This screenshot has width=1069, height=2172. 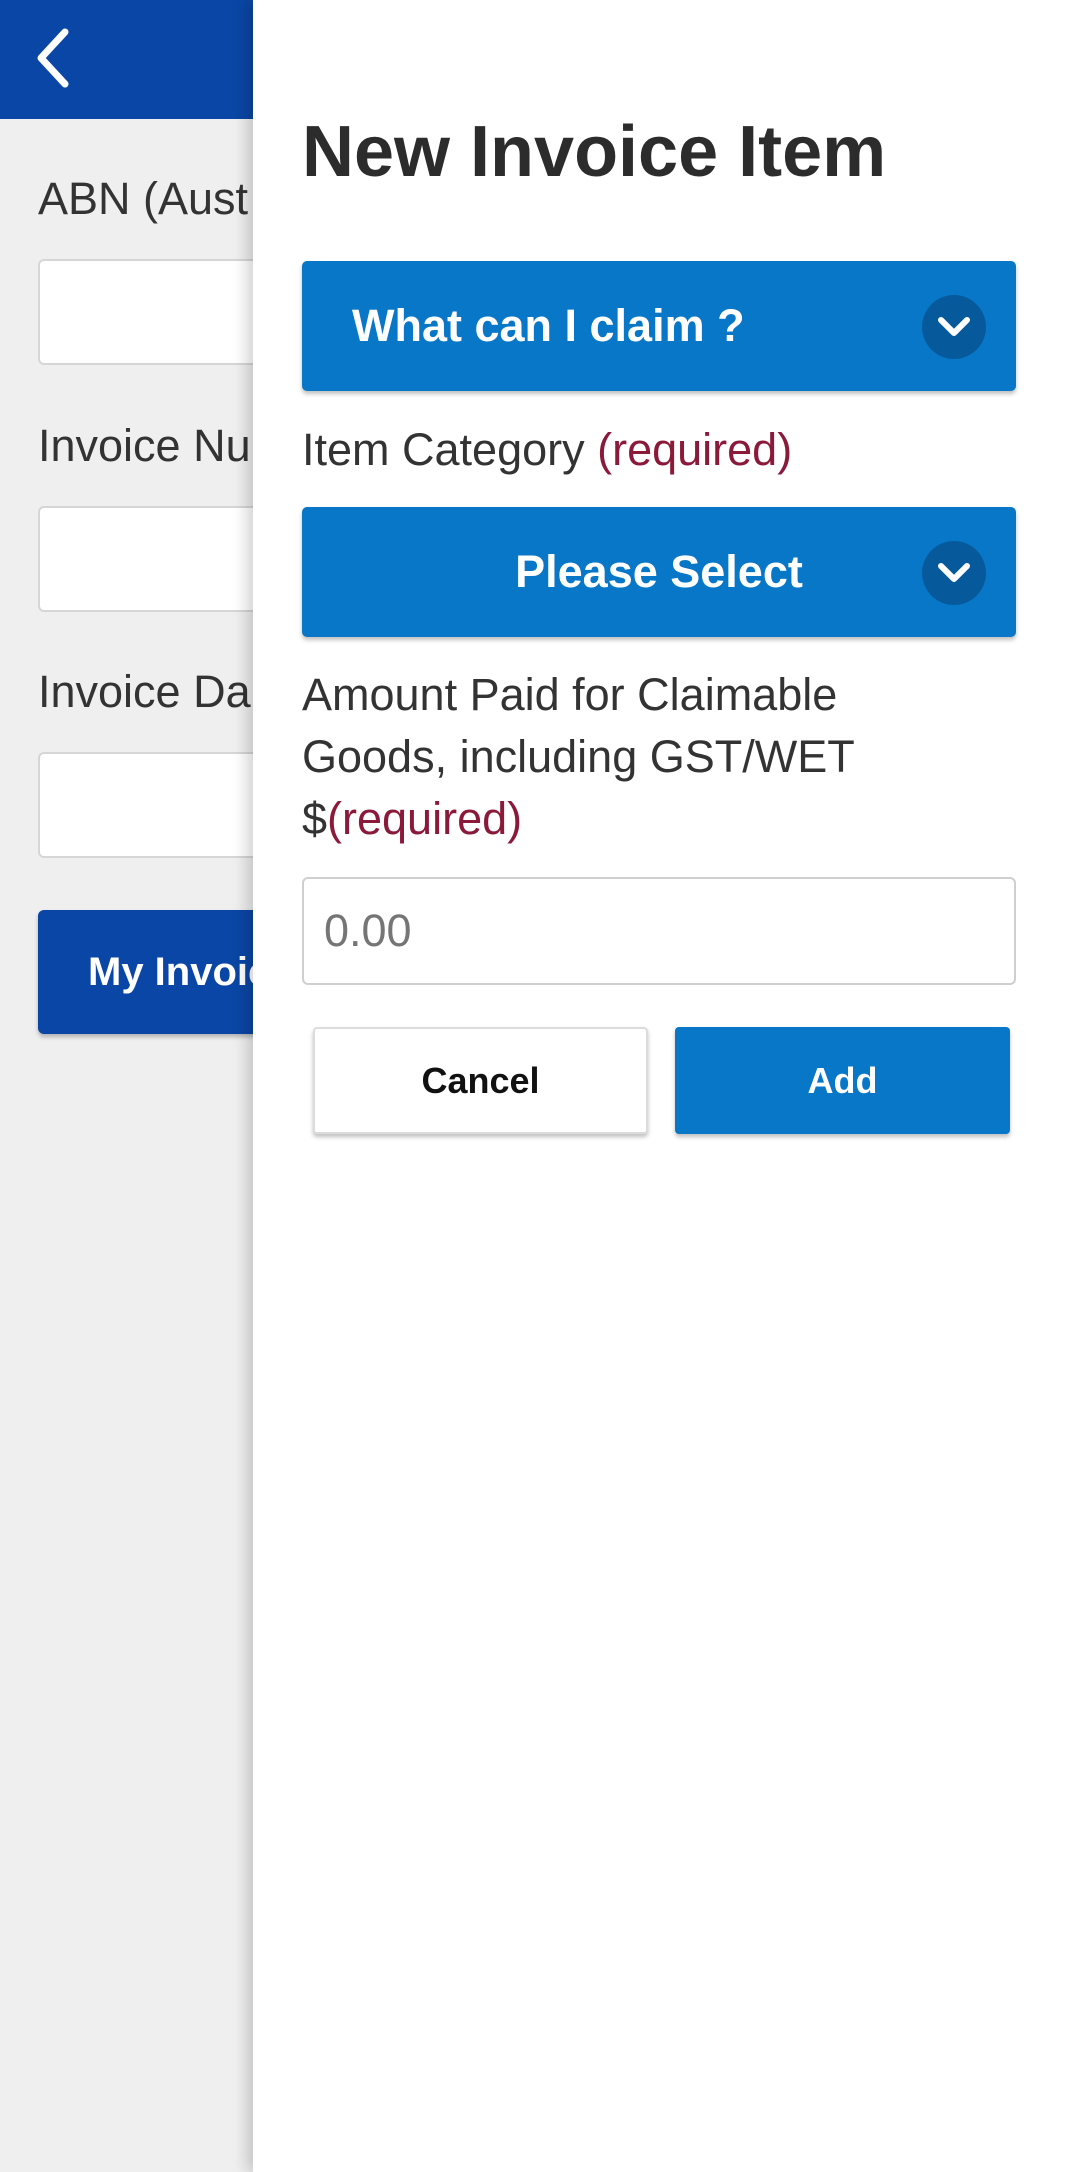 I want to click on expand-toggle, so click(x=954, y=327).